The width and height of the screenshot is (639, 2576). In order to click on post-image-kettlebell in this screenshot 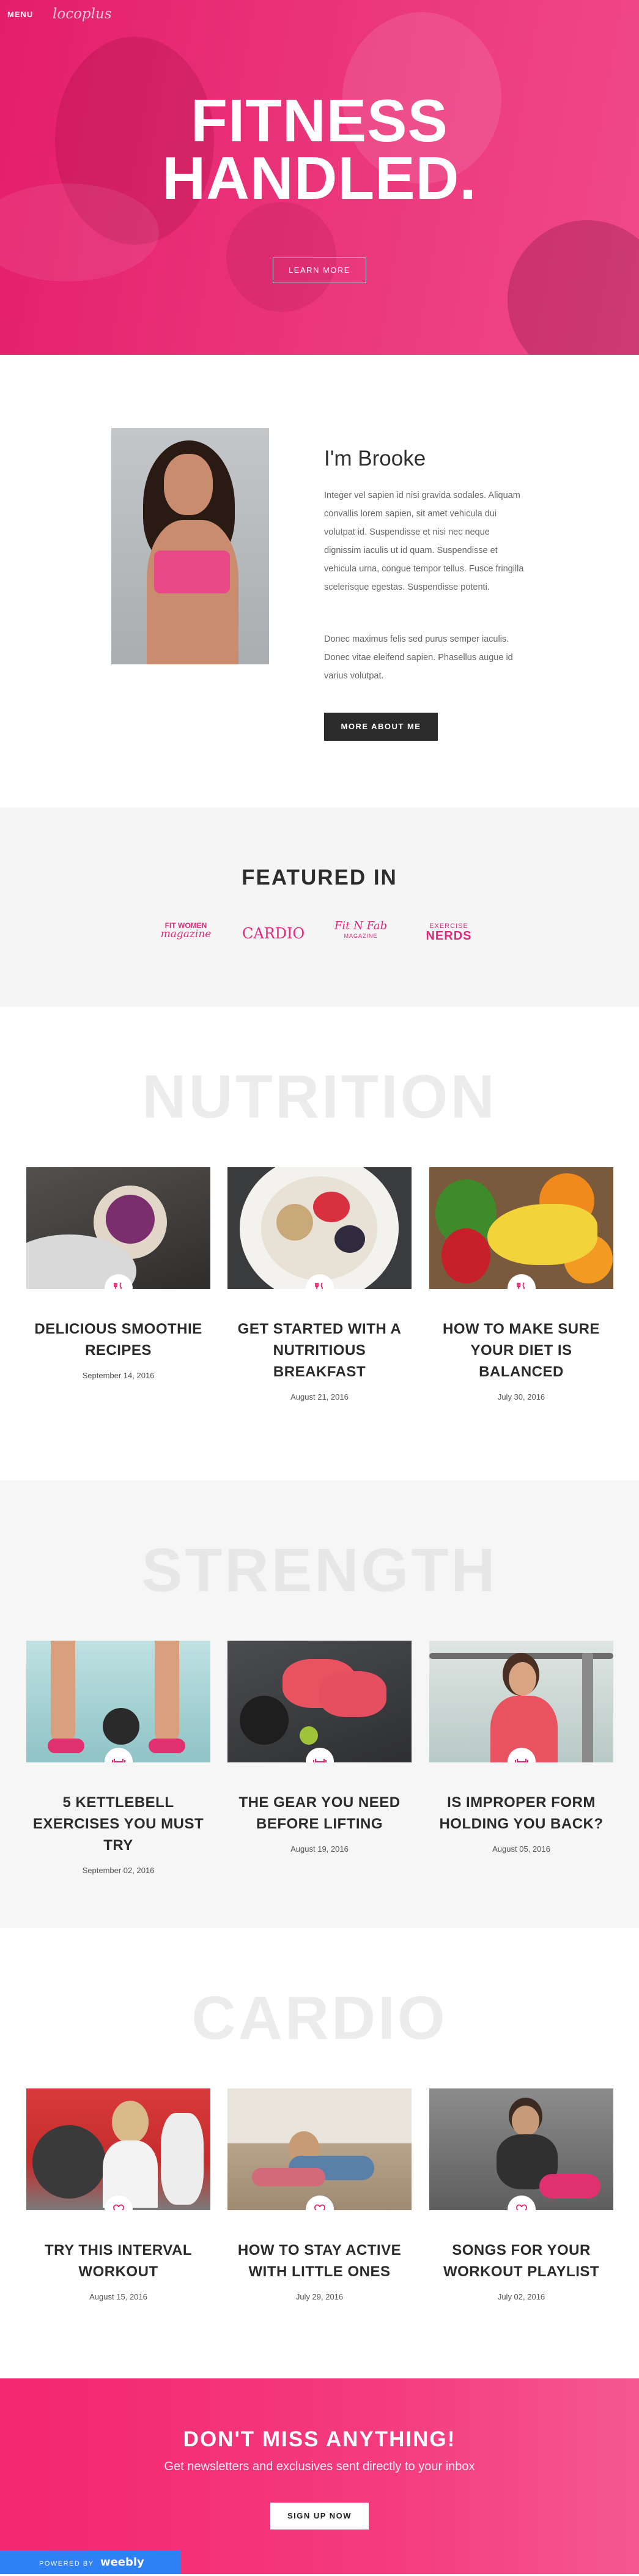, I will do `click(118, 1701)`.